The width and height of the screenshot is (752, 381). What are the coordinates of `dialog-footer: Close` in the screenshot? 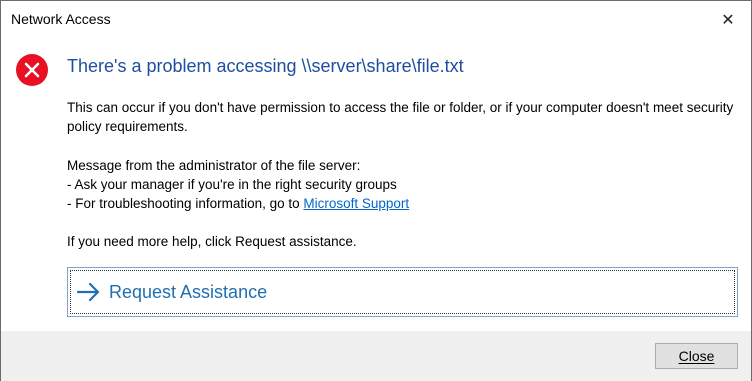 It's located at (376, 356).